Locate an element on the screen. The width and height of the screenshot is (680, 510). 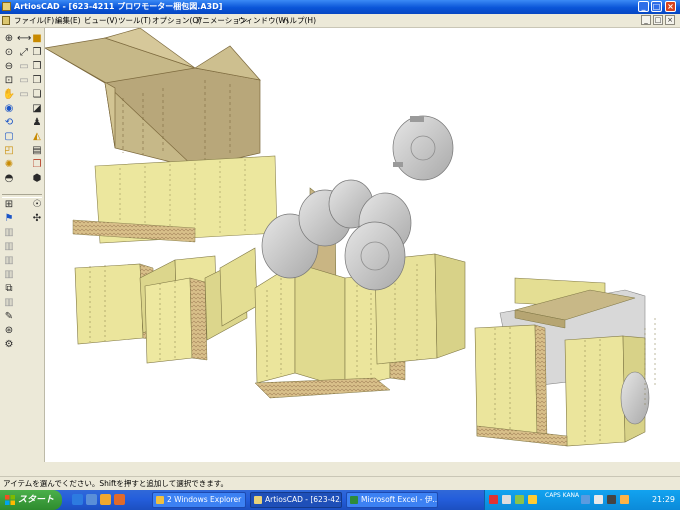
measure-icon: ⧉ is located at coordinates (9, 289).